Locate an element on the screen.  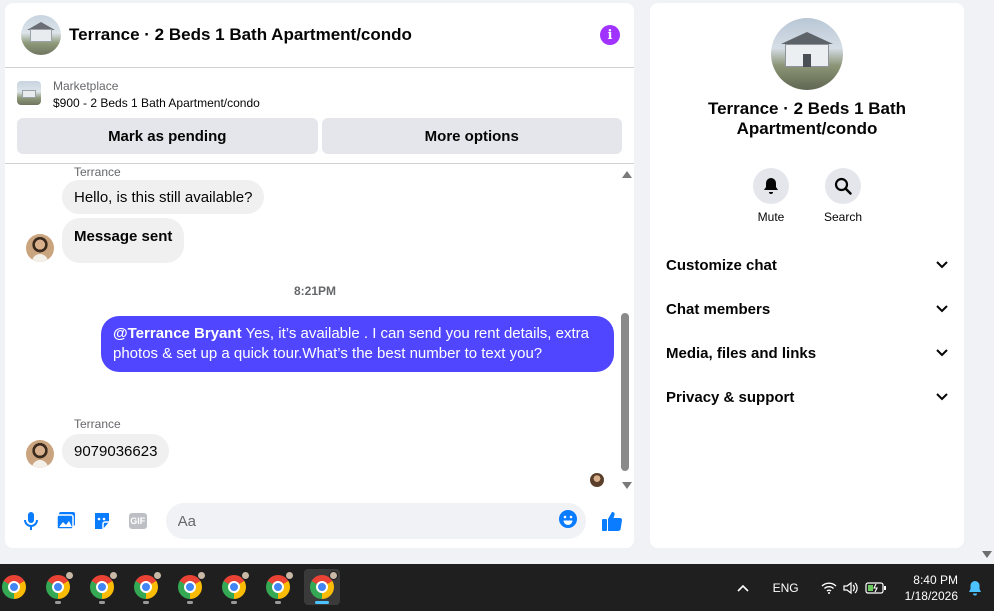
section-customize-chat: Customize chat is located at coordinates (807, 265).